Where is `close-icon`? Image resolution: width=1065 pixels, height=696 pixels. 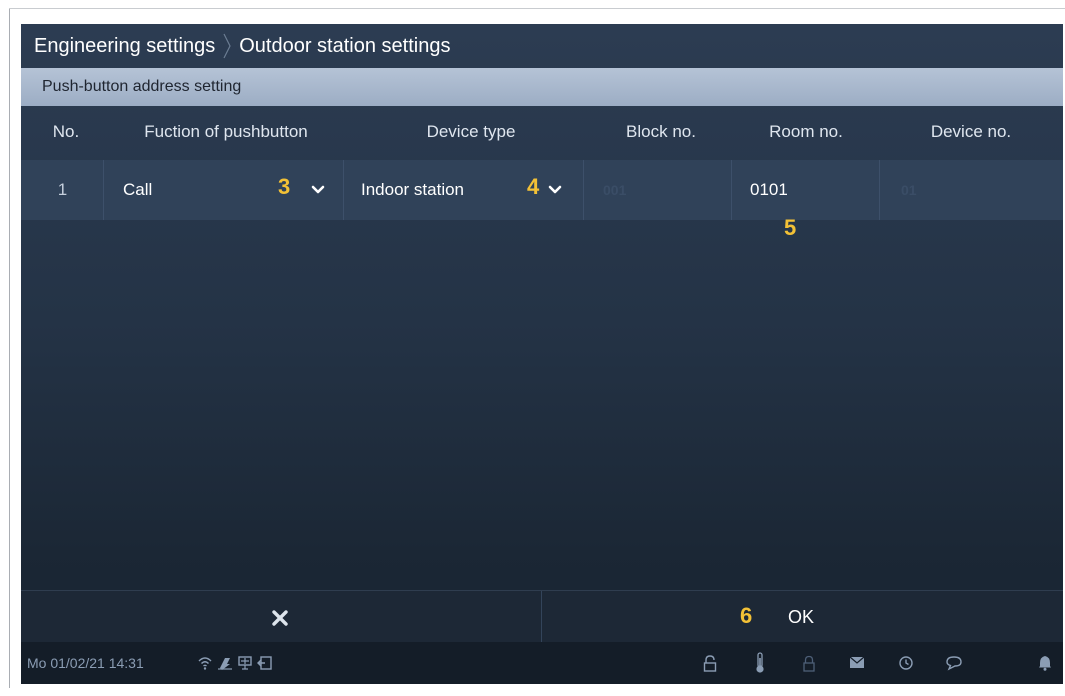
close-icon is located at coordinates (280, 618).